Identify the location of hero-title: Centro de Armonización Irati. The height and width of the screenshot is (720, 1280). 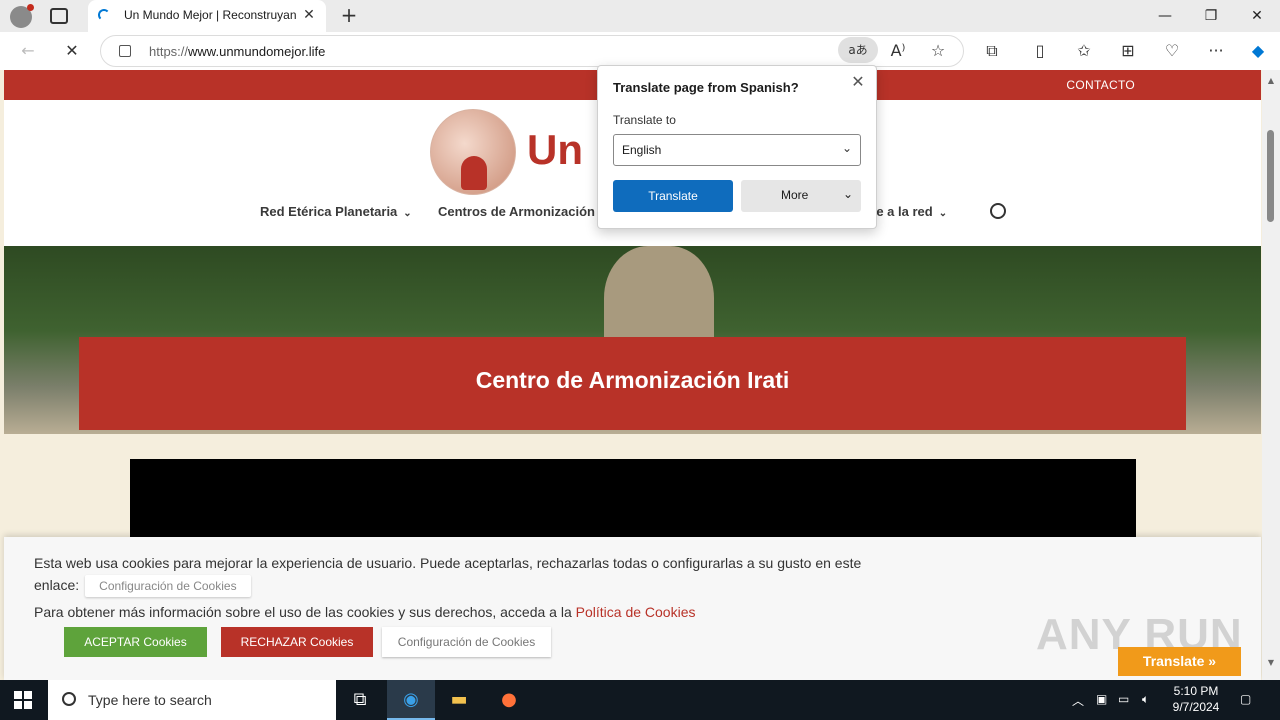
(632, 380).